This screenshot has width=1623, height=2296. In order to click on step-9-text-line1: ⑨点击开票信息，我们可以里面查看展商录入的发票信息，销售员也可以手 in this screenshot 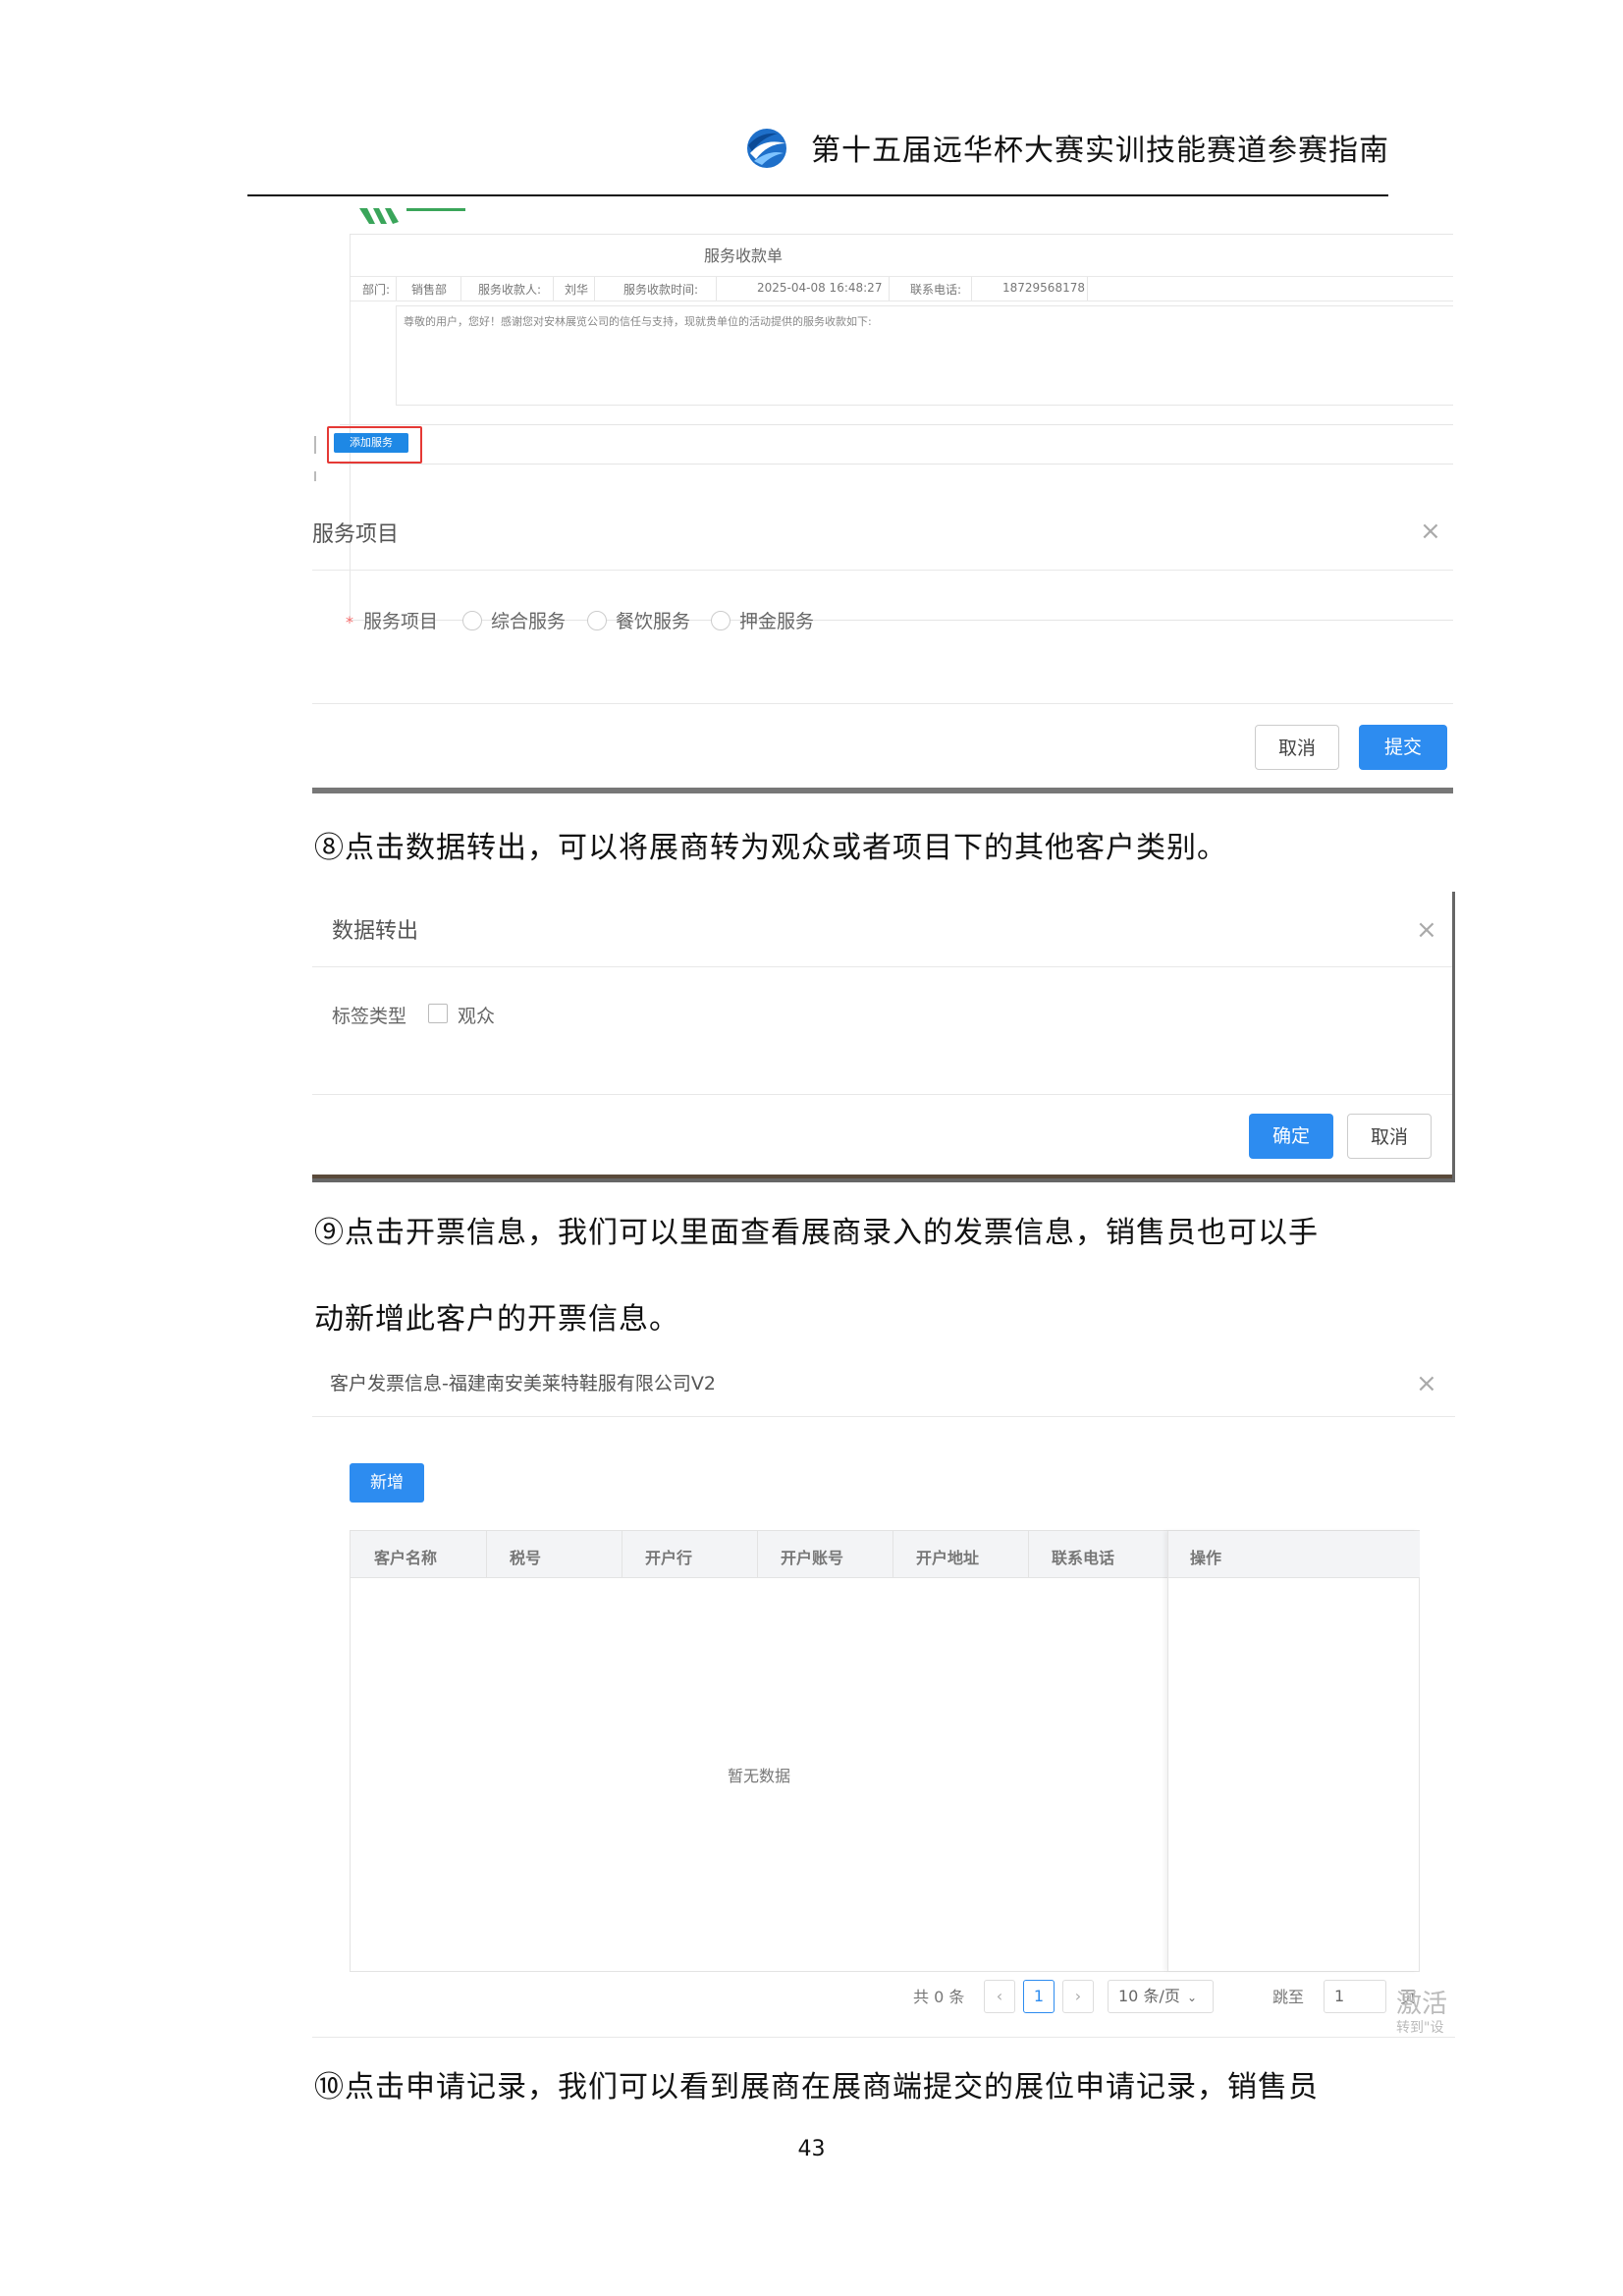, I will do `click(816, 1233)`.